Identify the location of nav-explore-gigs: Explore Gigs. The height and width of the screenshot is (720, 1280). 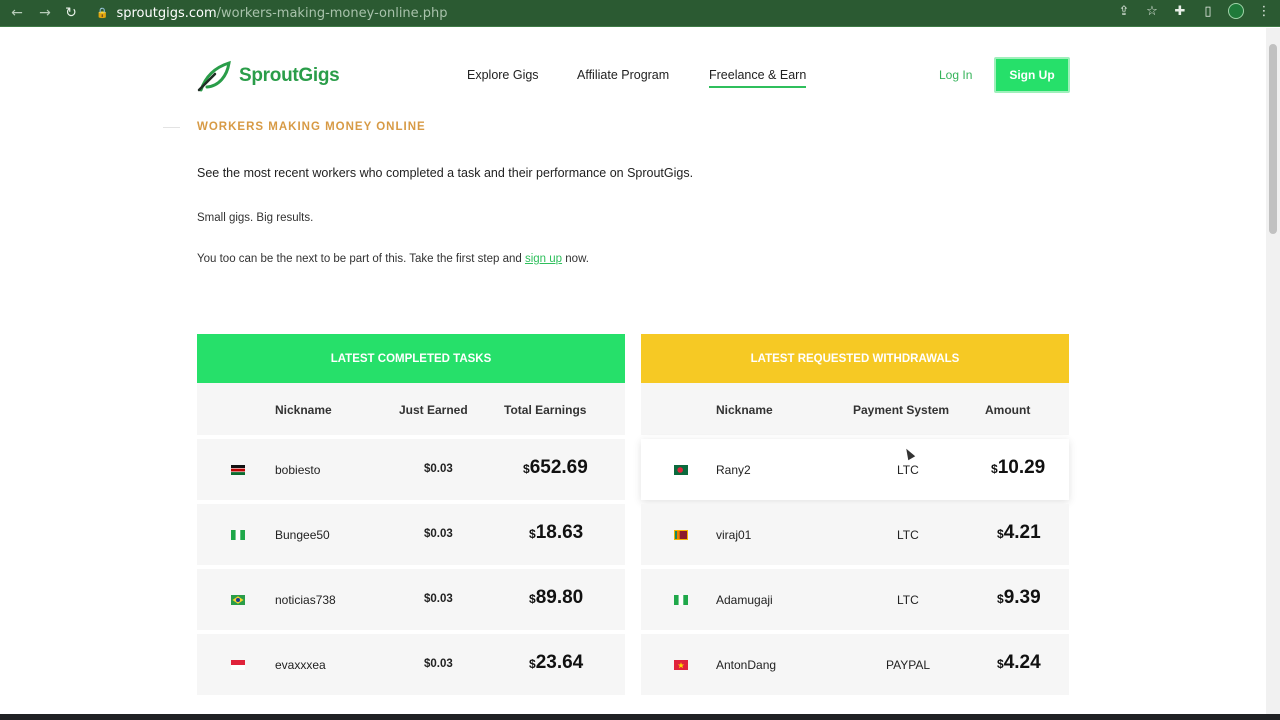
(503, 75).